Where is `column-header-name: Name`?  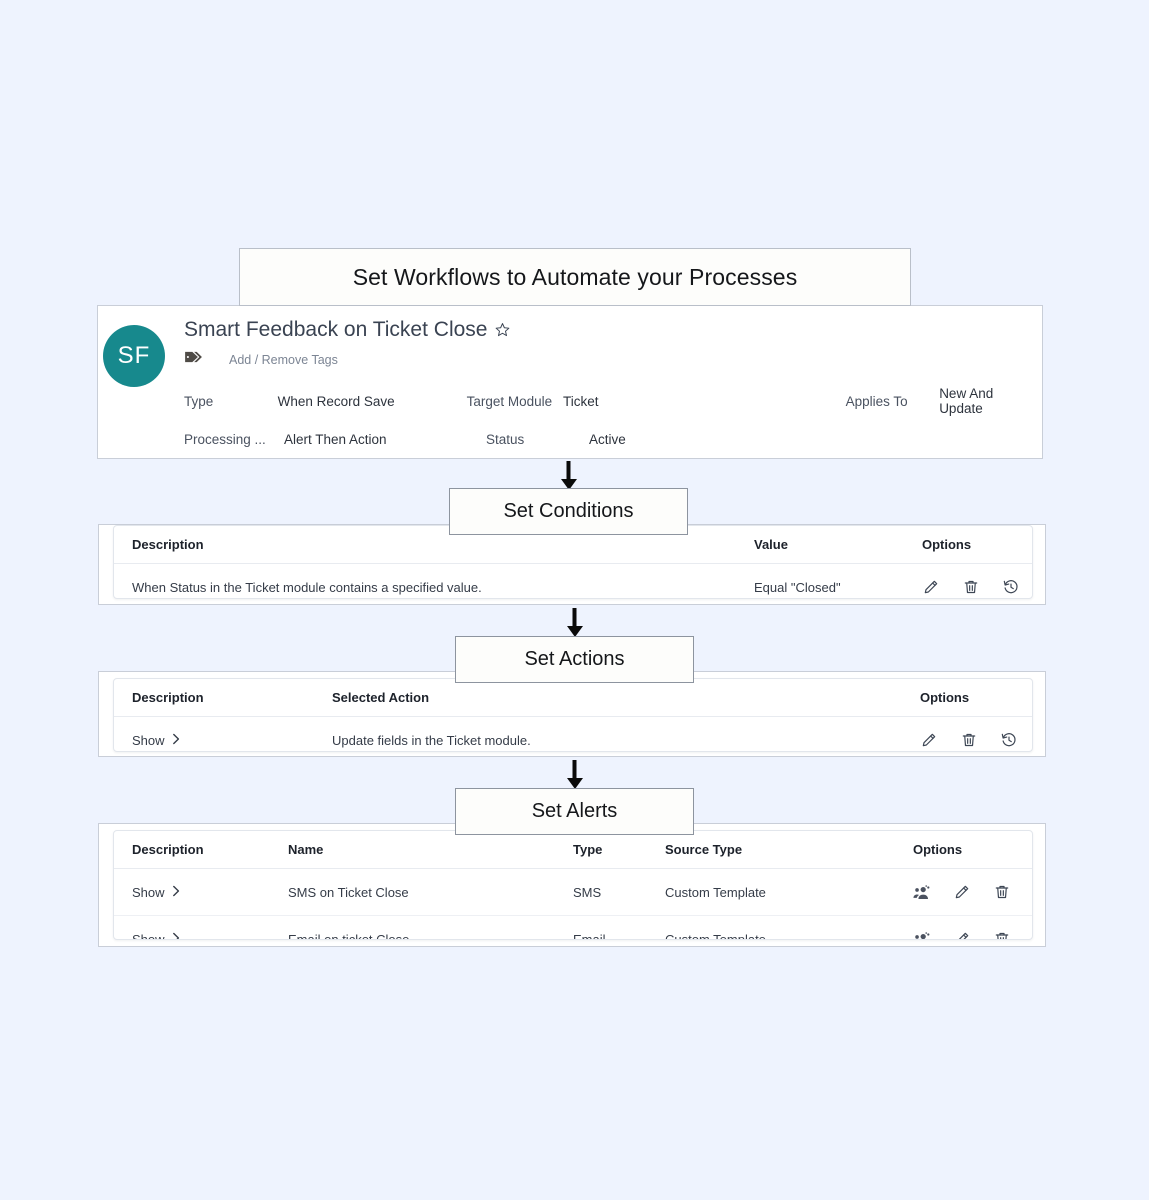 column-header-name: Name is located at coordinates (430, 850).